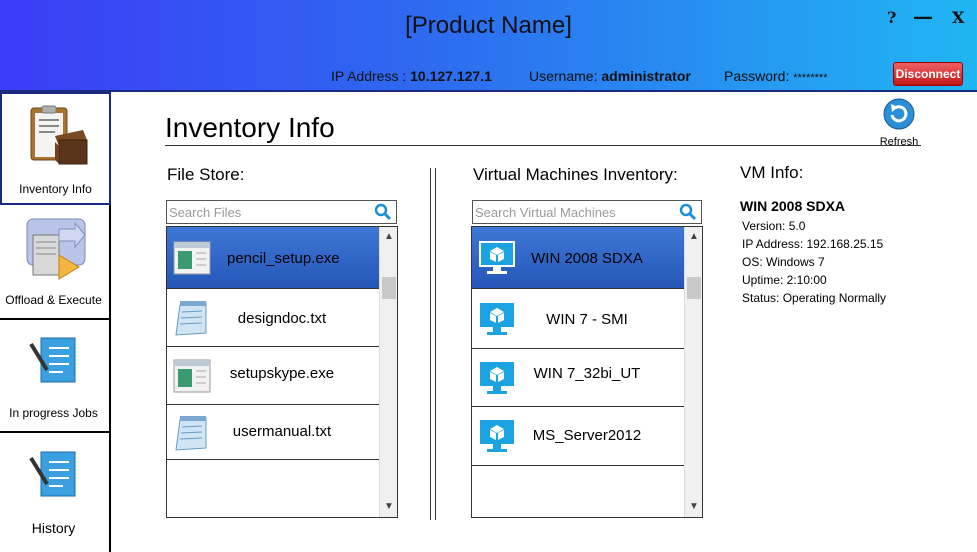 The width and height of the screenshot is (977, 552). Describe the element at coordinates (793, 206) in the screenshot. I see `vm-info-name: WIN 2008 SDXA` at that location.